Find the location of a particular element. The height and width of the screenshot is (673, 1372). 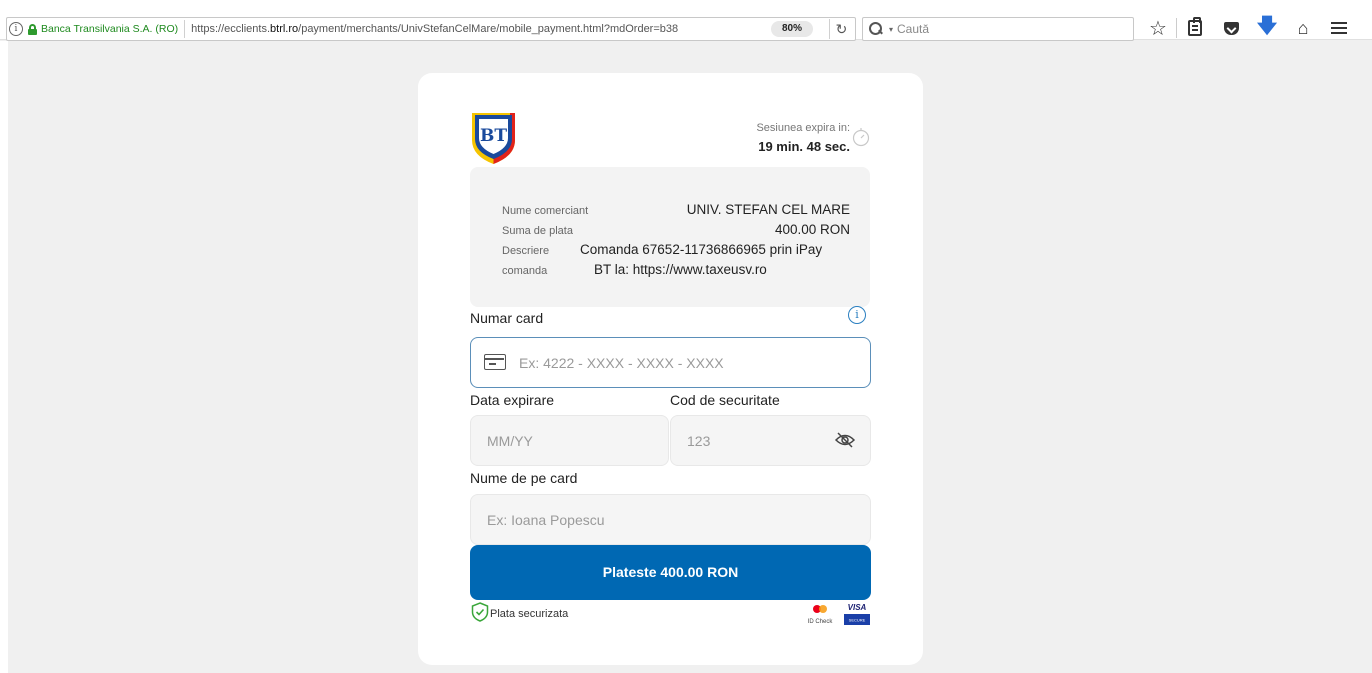

bt-logo-icon: BT is located at coordinates (493, 138).